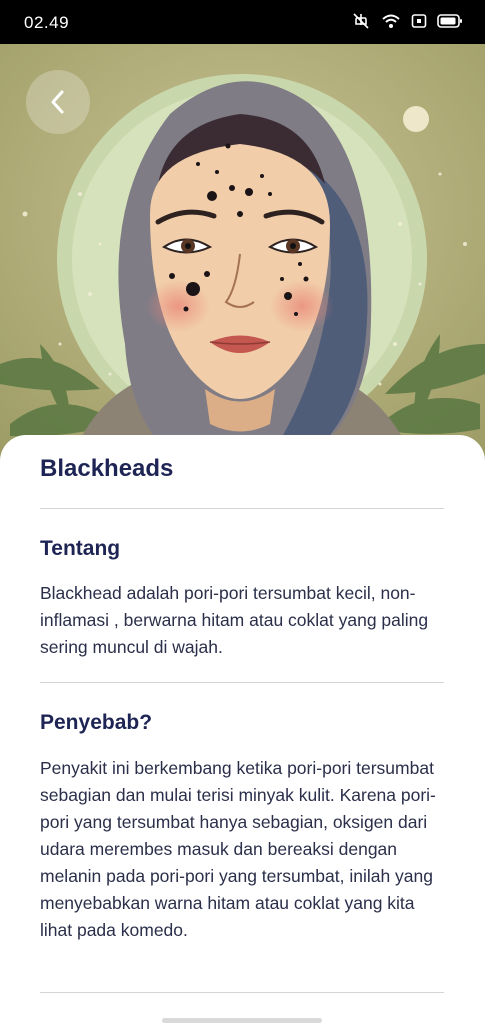 Image resolution: width=485 pixels, height=1024 pixels. I want to click on battery-icon, so click(449, 21).